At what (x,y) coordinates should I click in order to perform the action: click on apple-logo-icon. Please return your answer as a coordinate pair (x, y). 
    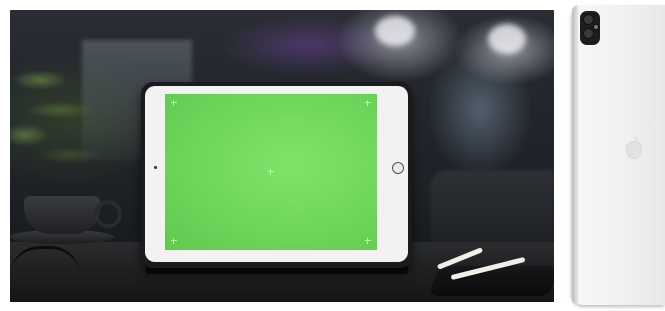
    Looking at the image, I should click on (634, 150).